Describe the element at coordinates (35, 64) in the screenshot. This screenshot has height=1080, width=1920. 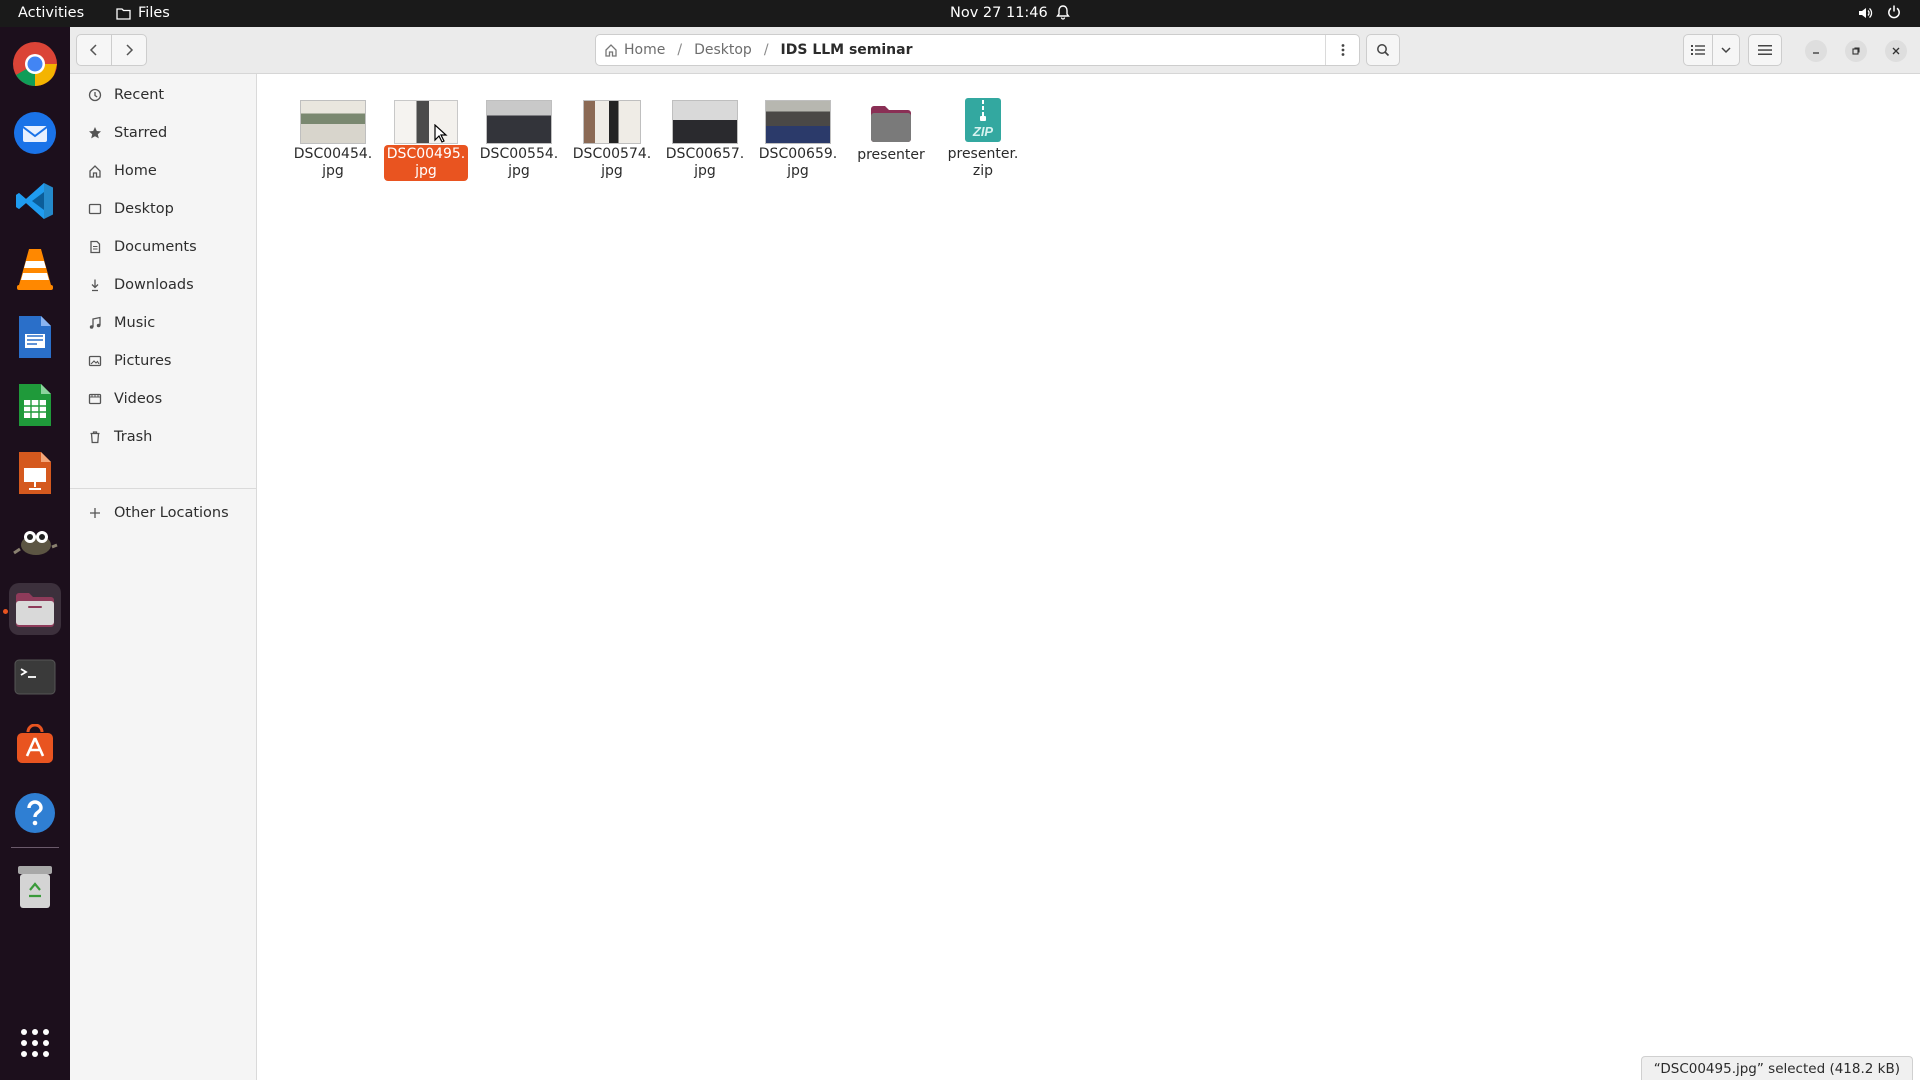
I see `chrome-icon` at that location.